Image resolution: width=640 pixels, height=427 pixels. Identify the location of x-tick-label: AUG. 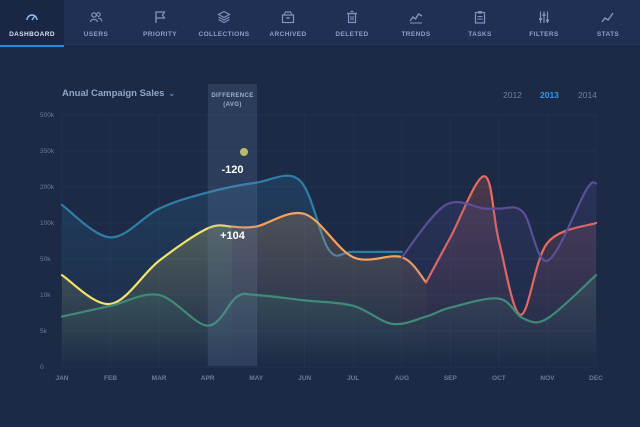
(402, 378).